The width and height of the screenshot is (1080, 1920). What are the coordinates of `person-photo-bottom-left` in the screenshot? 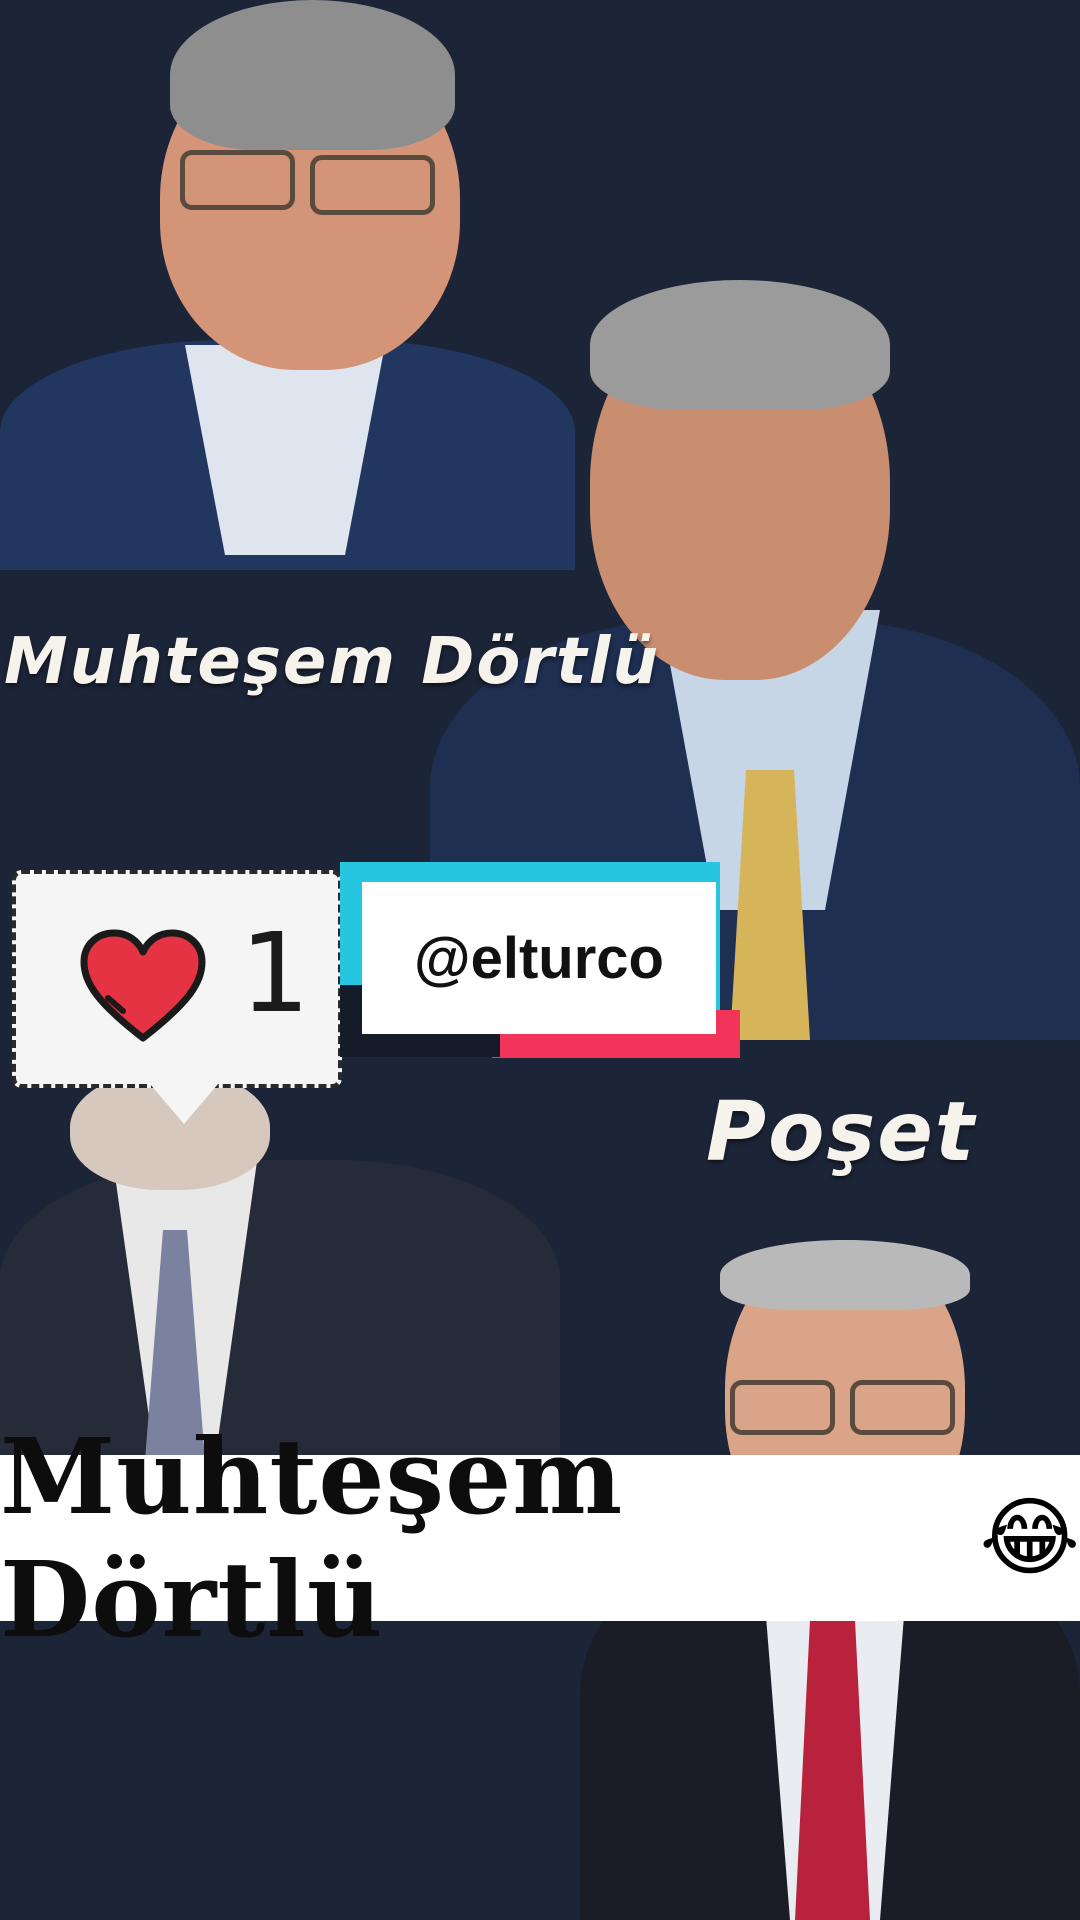 It's located at (280, 1265).